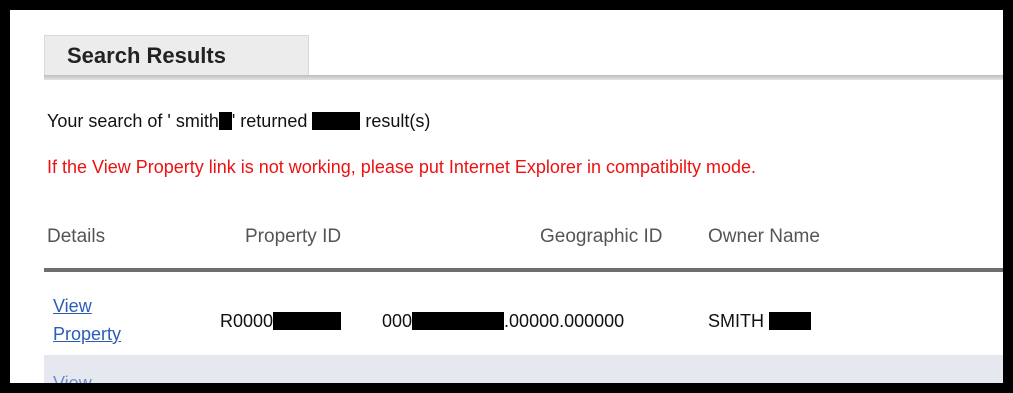 Image resolution: width=1013 pixels, height=393 pixels. What do you see at coordinates (458, 321) in the screenshot?
I see `redacted-geographic-id` at bounding box center [458, 321].